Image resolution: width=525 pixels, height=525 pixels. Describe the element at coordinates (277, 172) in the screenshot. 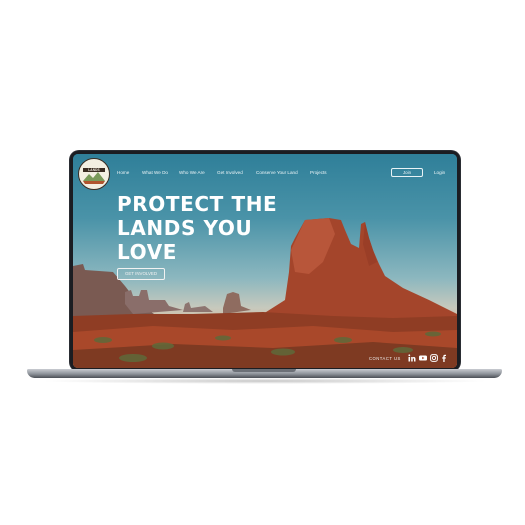

I see `nav-link-conserve-your-land: Conserve Your Land` at that location.